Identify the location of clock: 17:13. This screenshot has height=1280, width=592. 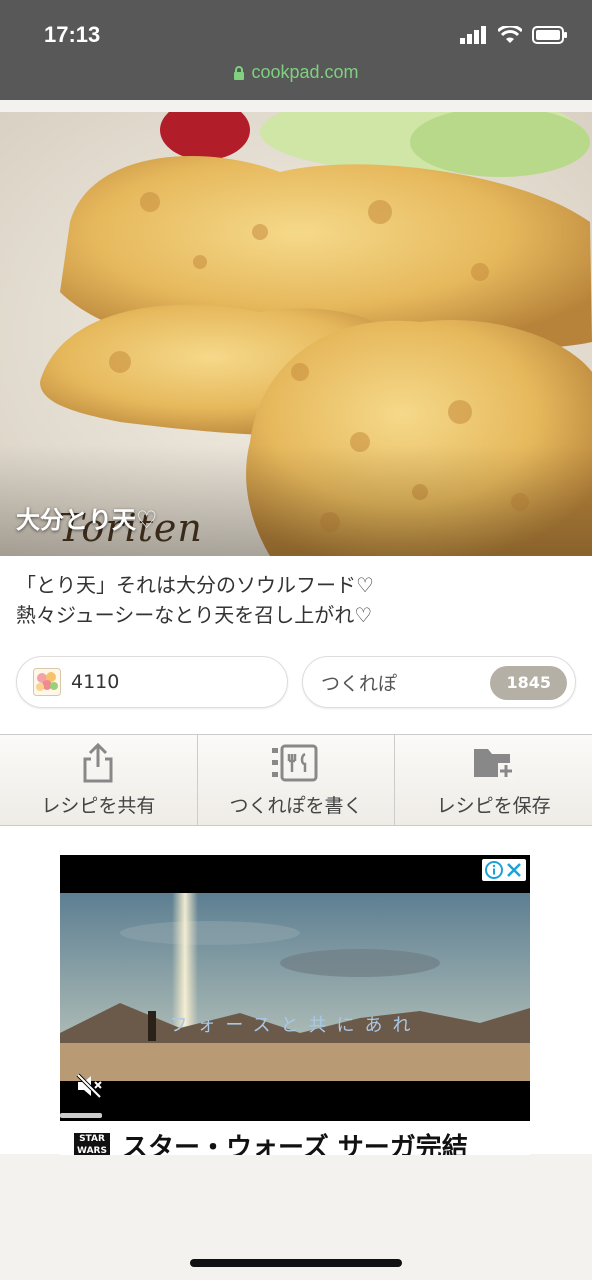
(72, 34).